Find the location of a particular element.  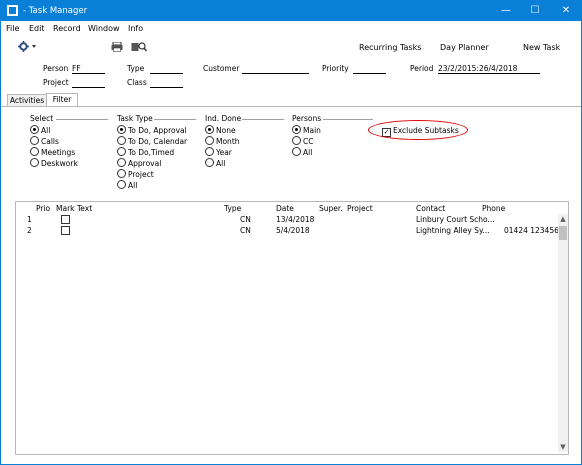

task-type-project-radio: Project is located at coordinates (135, 174).